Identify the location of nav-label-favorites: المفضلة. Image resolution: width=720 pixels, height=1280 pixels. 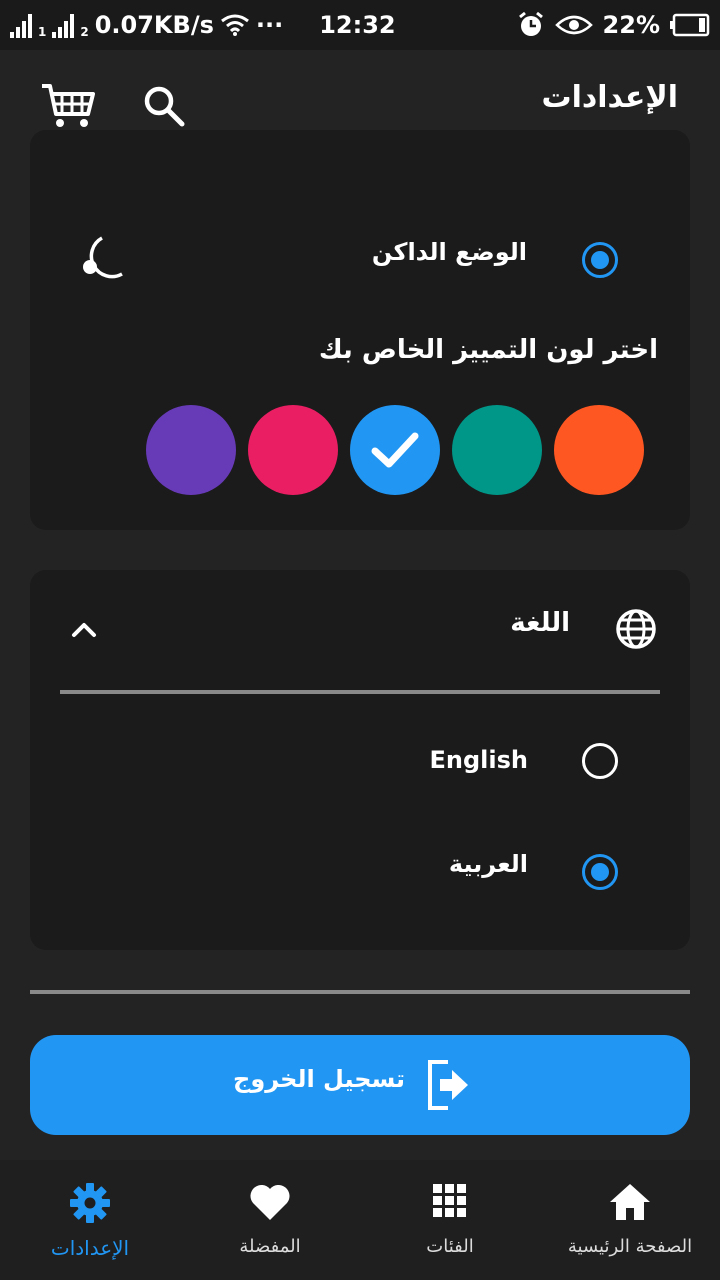
(270, 1246).